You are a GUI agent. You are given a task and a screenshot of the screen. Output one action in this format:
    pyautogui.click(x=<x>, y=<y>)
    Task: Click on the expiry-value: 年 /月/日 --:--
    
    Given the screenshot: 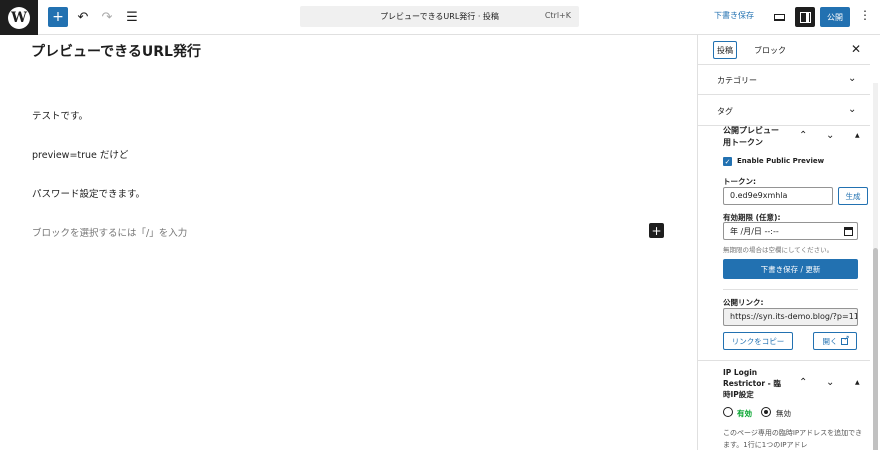 What is the action you would take?
    pyautogui.click(x=754, y=231)
    